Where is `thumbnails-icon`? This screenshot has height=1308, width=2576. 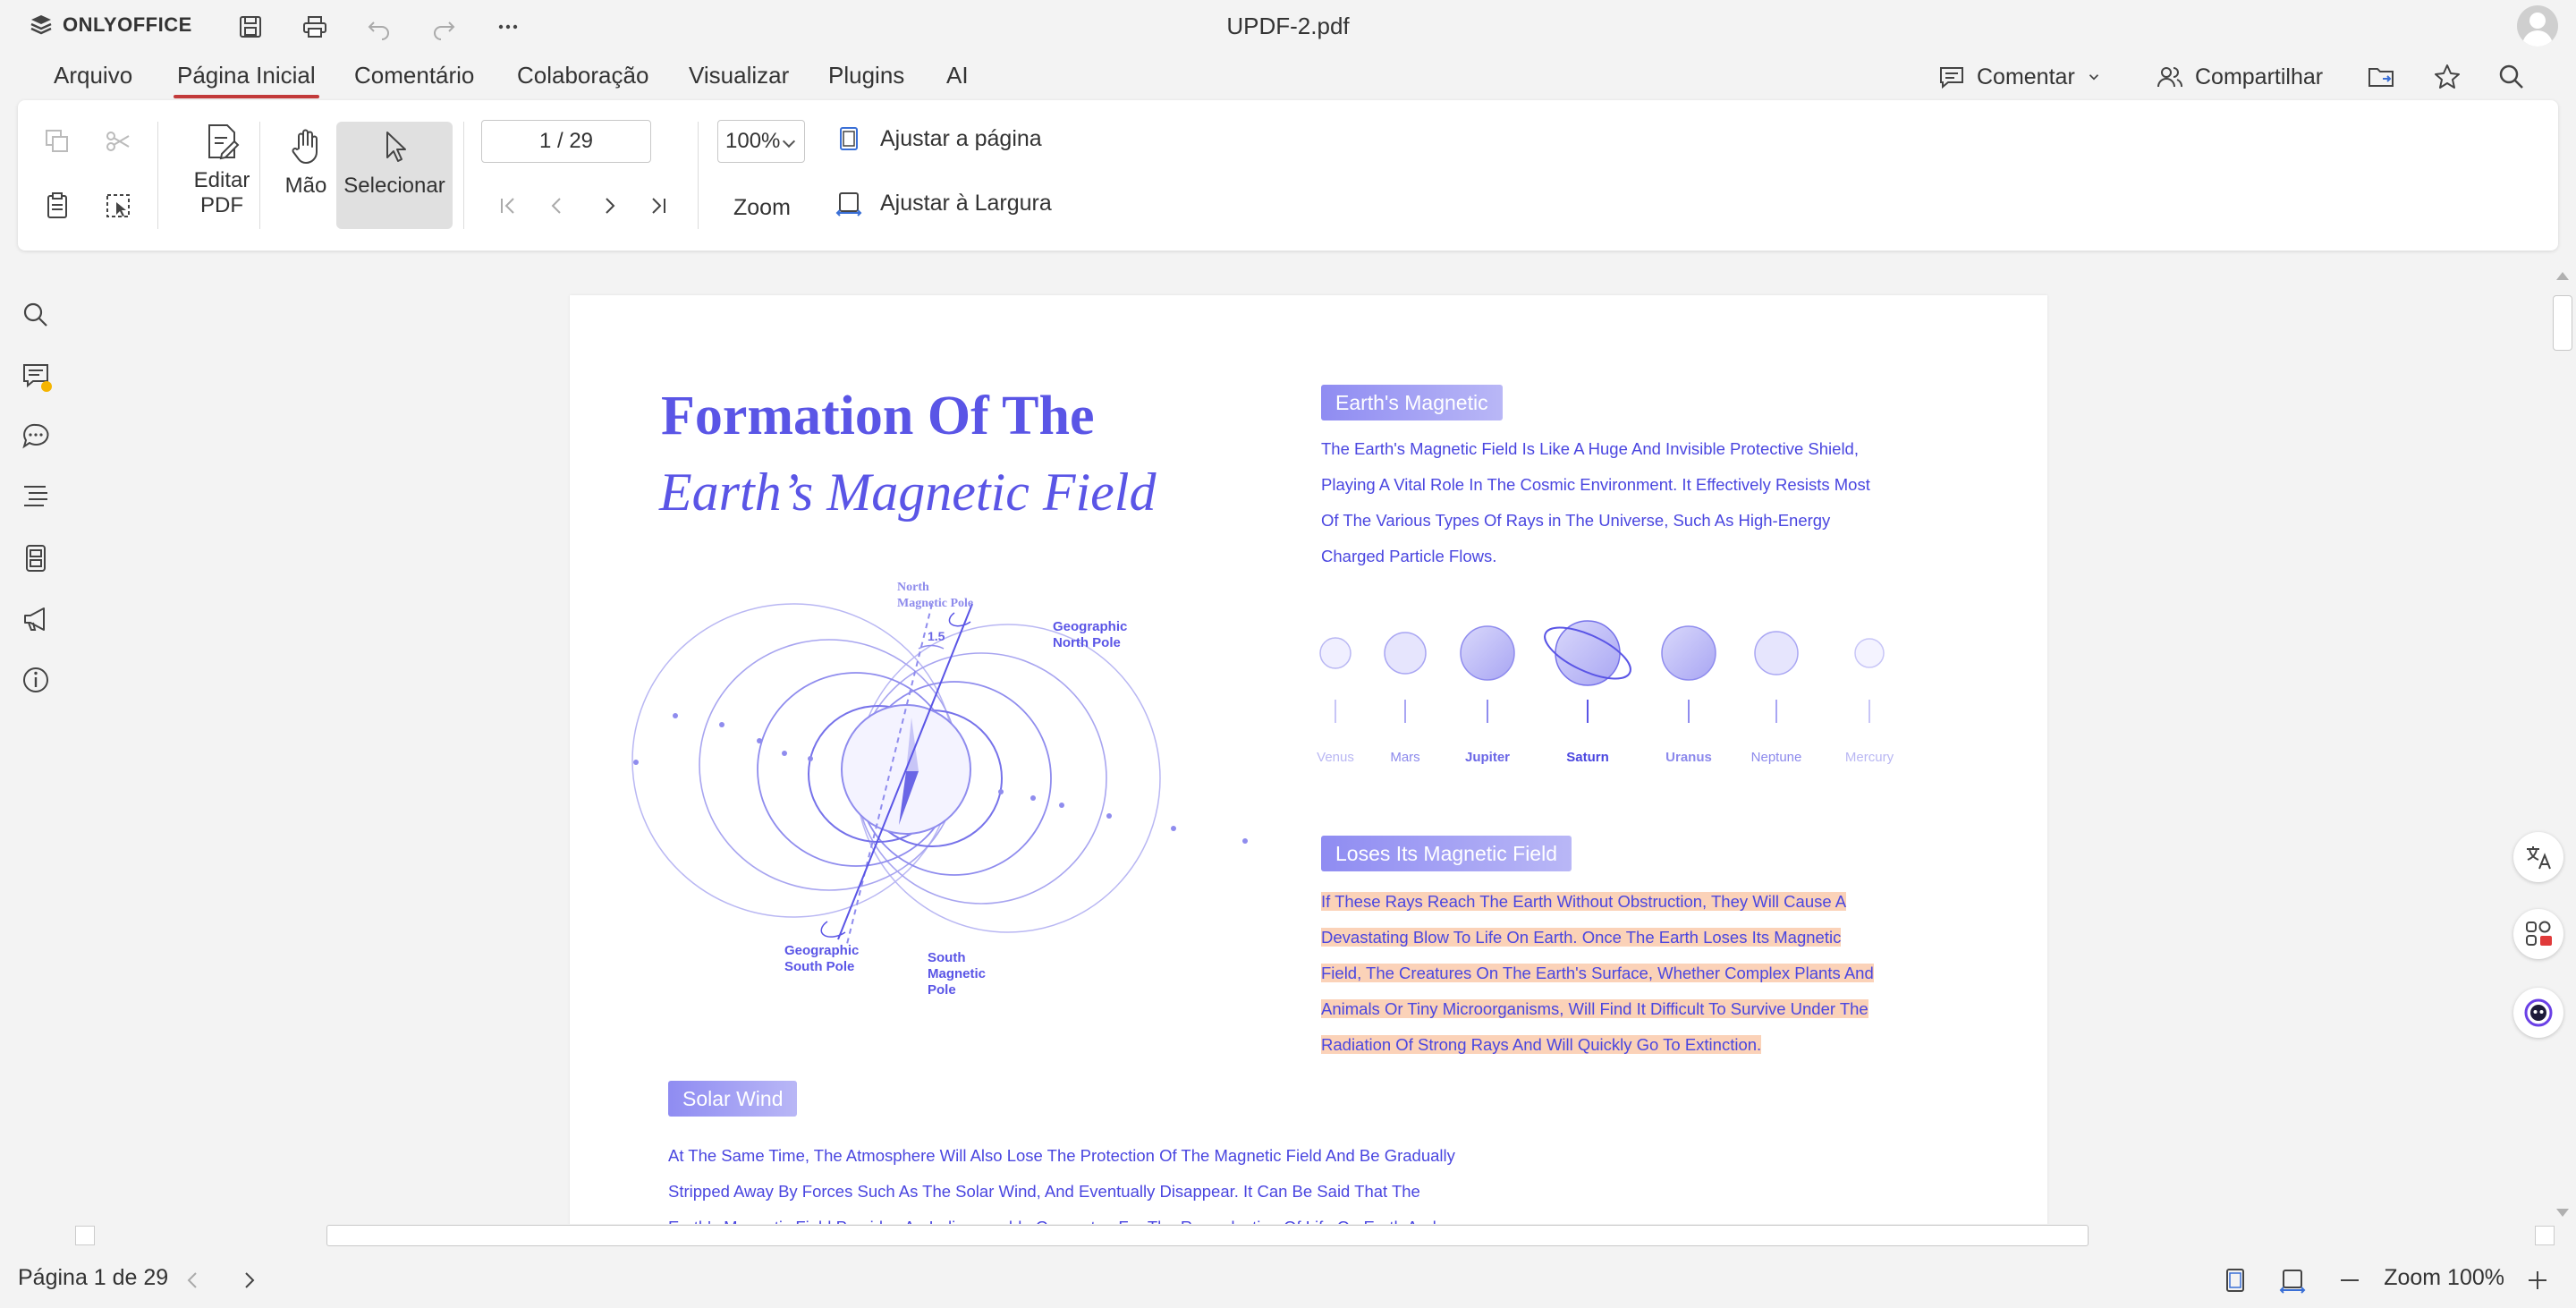
thumbnails-icon is located at coordinates (36, 558).